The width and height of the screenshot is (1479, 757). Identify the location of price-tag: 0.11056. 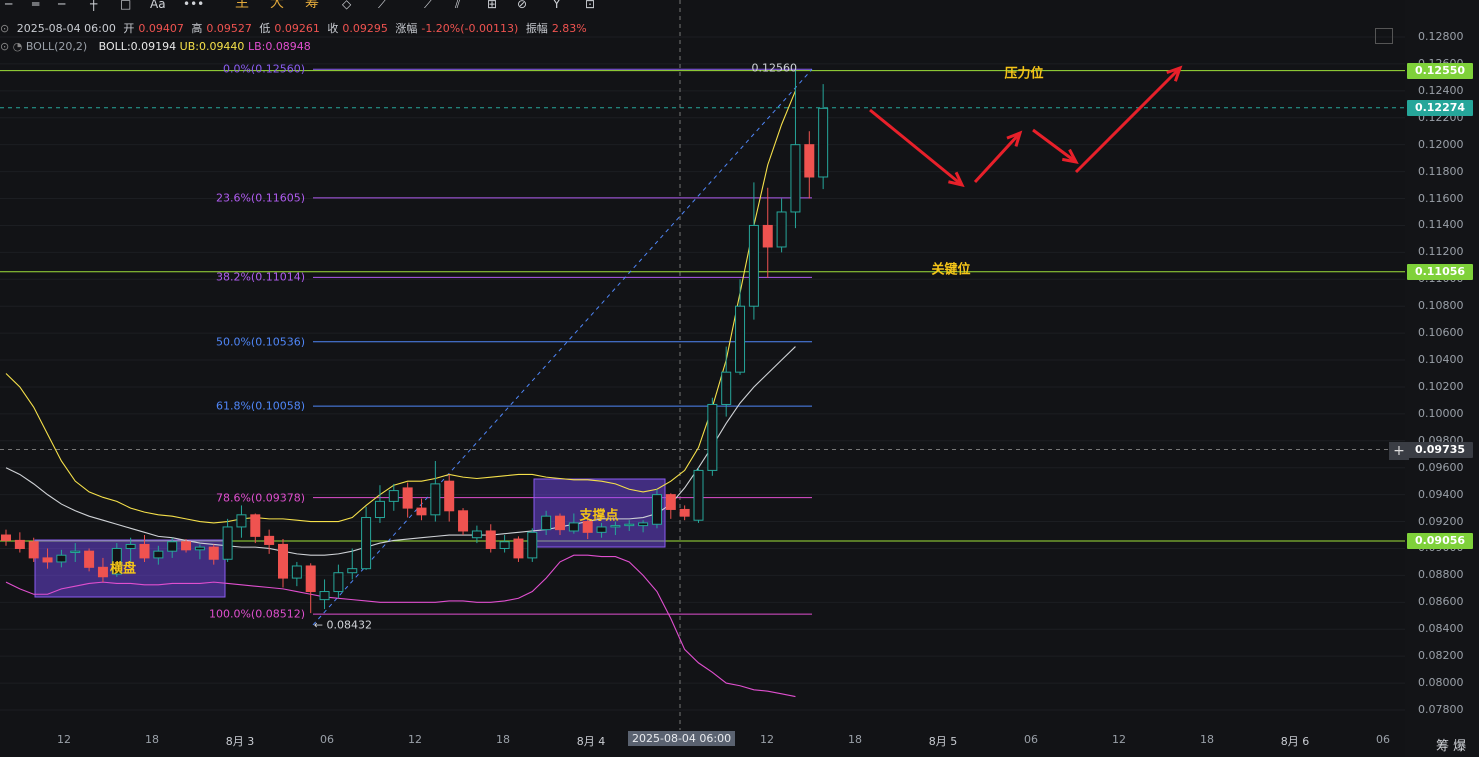
(1440, 271).